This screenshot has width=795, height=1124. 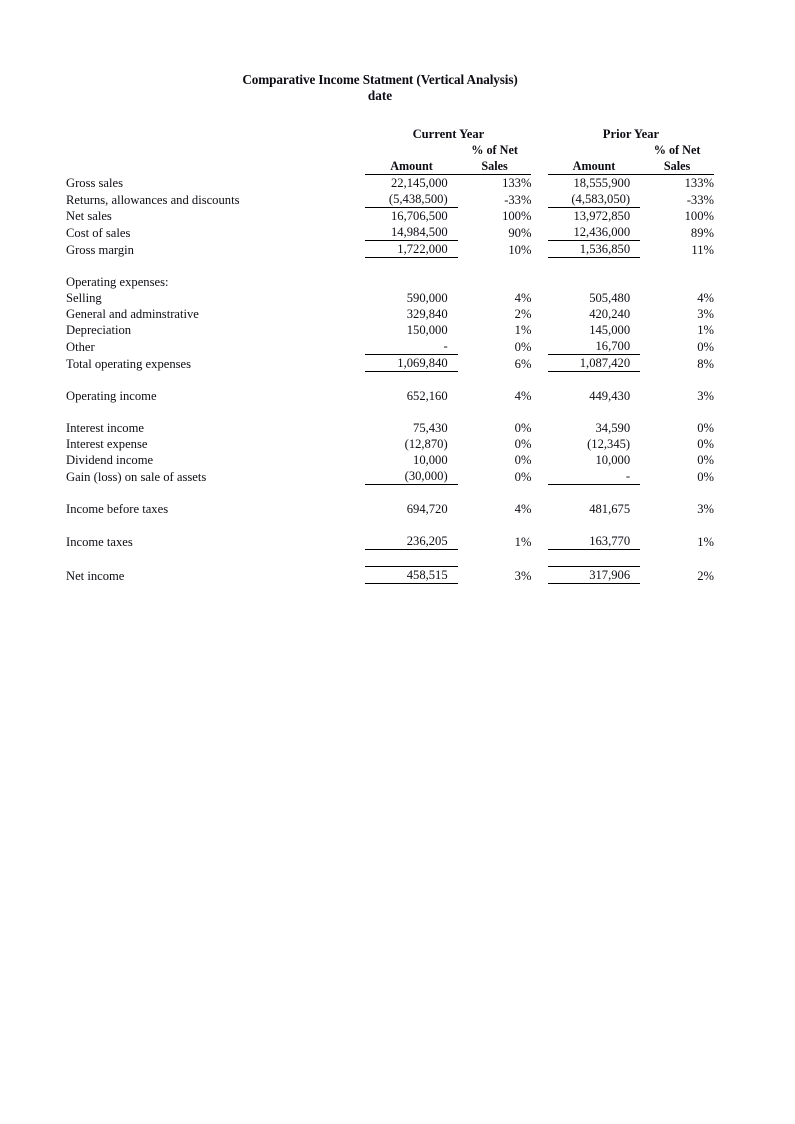 What do you see at coordinates (427, 509) in the screenshot?
I see `current-year-amount: 694,720` at bounding box center [427, 509].